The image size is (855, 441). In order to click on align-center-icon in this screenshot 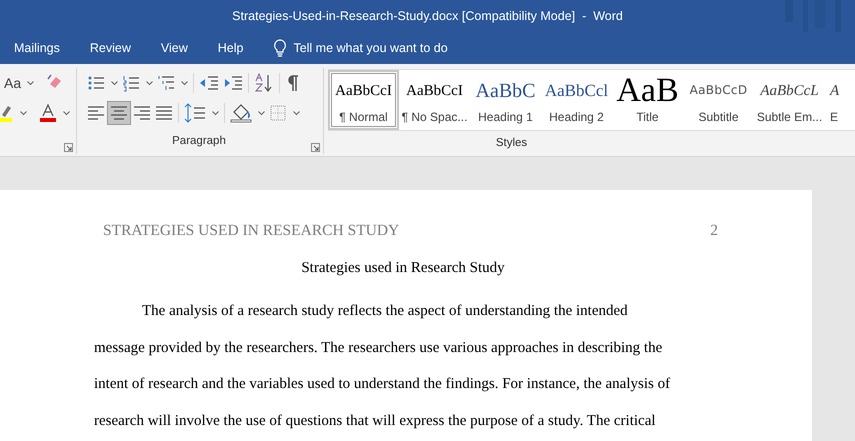, I will do `click(119, 113)`.